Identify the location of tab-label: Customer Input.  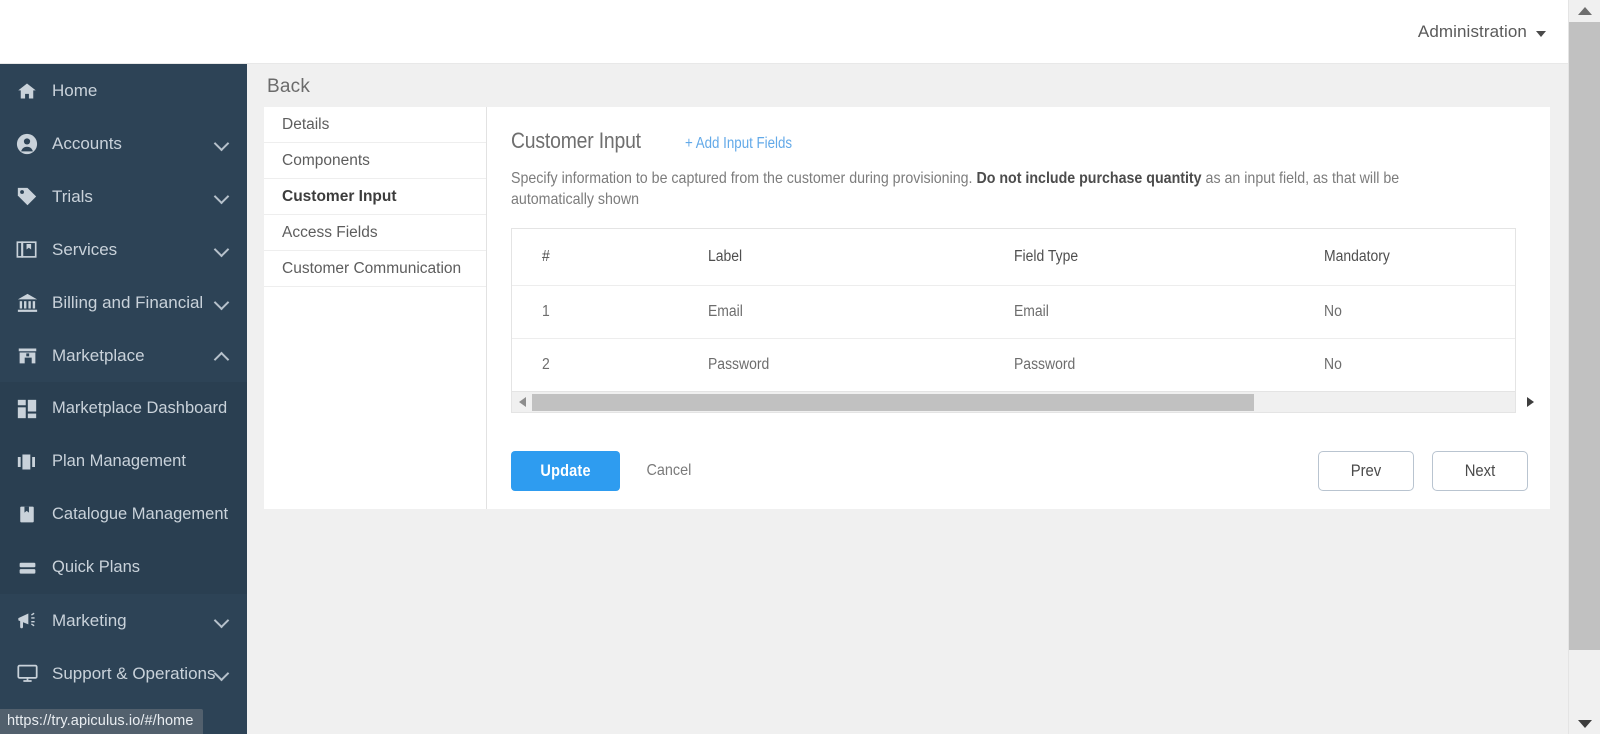
(339, 196).